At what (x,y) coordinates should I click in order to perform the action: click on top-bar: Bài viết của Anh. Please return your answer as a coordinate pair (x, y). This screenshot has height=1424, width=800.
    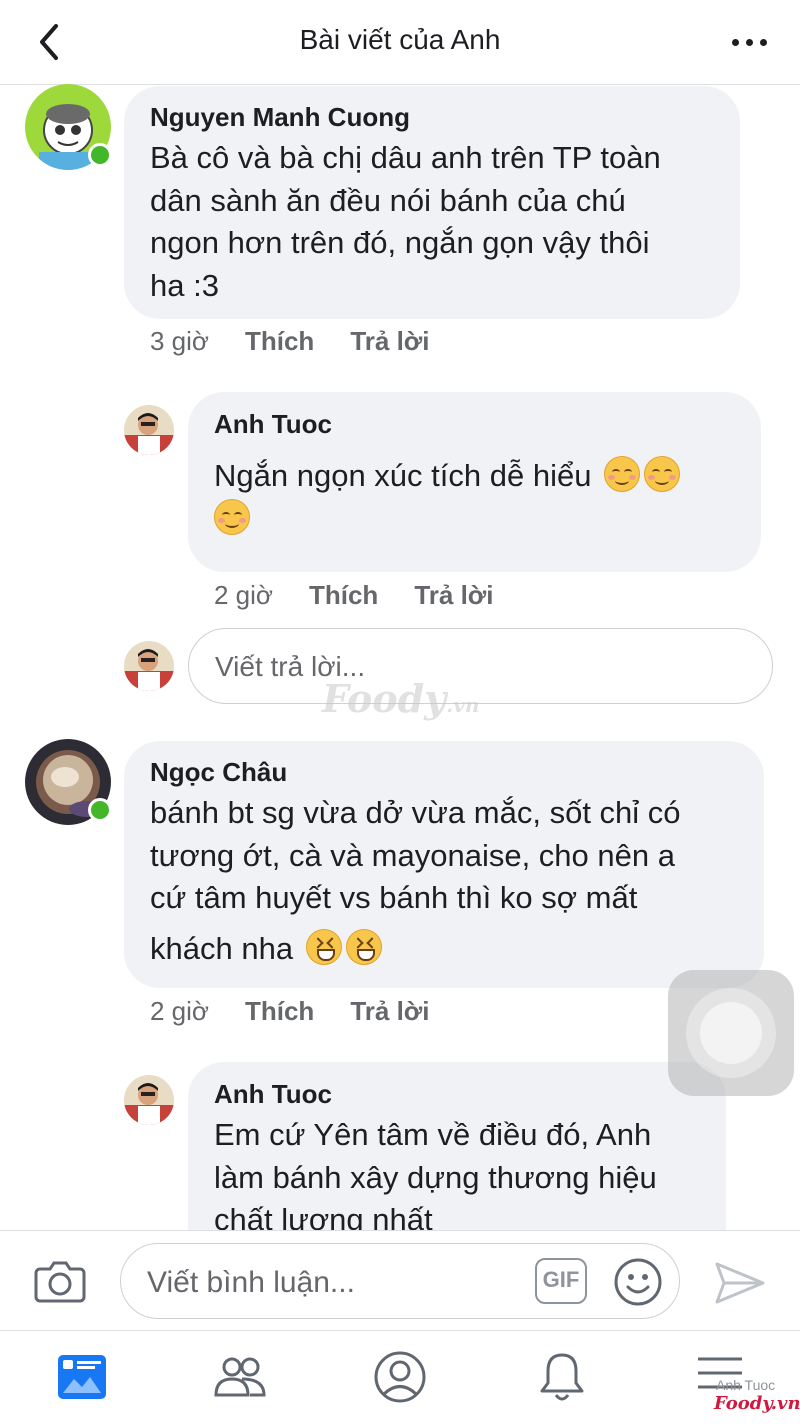
    Looking at the image, I should click on (400, 42).